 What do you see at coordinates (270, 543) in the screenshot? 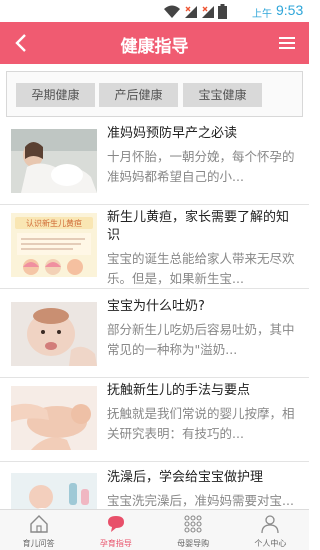
I see `nav-label: 个人中心` at bounding box center [270, 543].